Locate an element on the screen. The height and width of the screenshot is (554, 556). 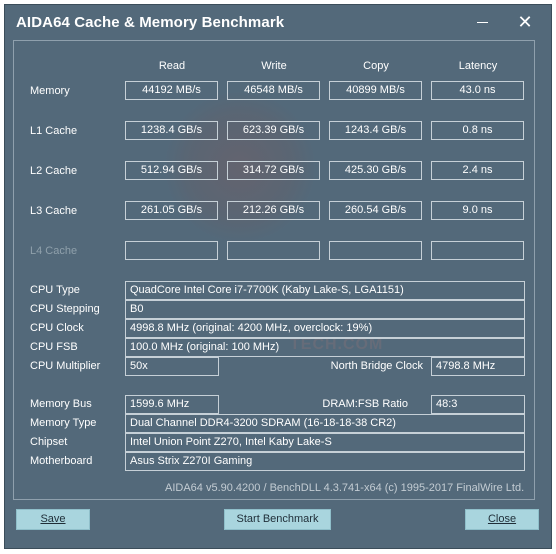
l4-copy-value is located at coordinates (375, 250).